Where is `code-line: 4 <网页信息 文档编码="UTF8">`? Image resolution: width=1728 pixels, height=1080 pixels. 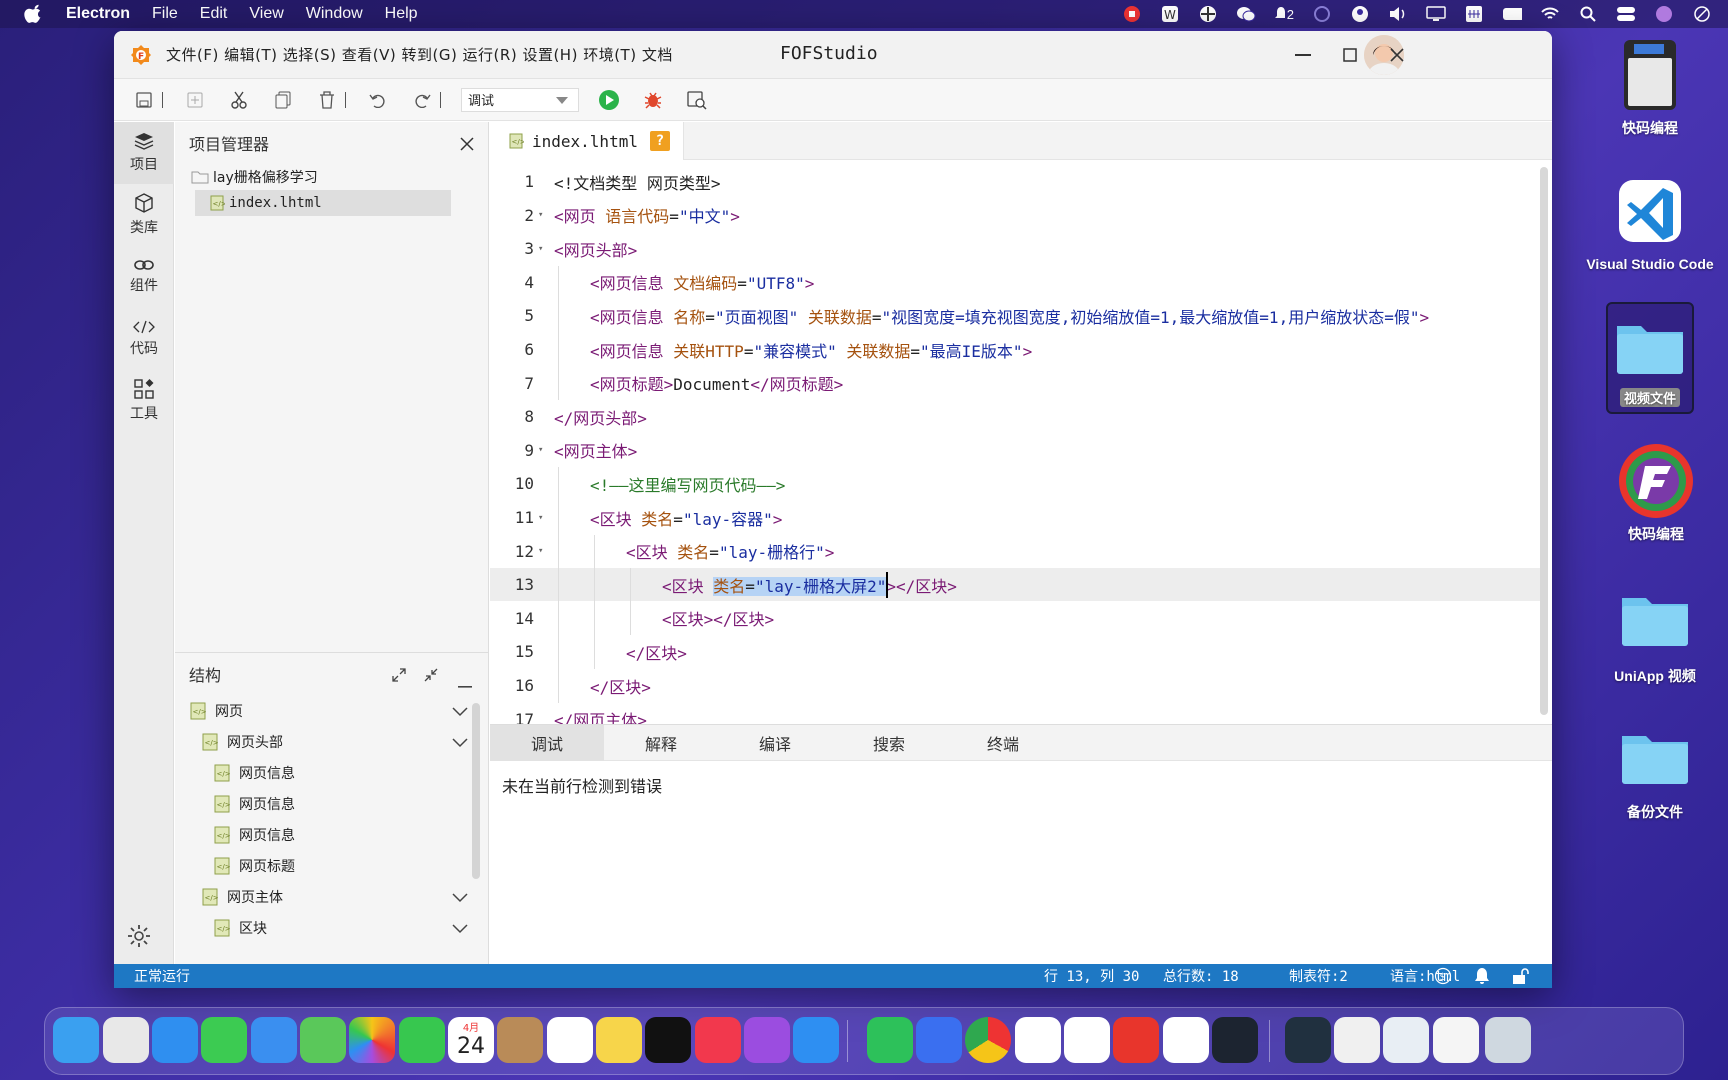 code-line: 4 <网页信息 文档编码="UTF8"> is located at coordinates (1015, 282).